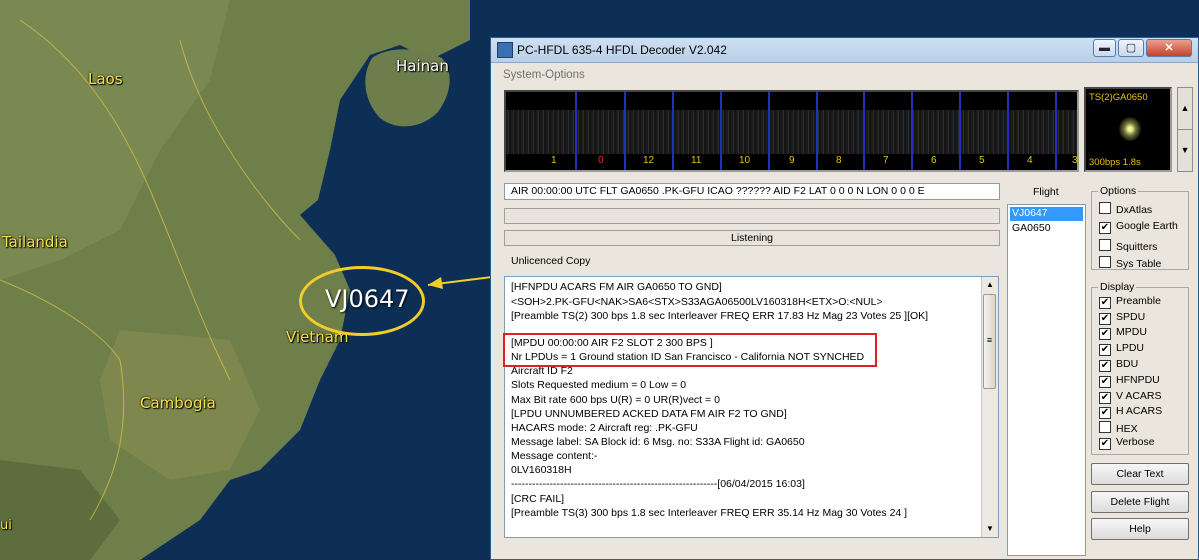 The image size is (1199, 560). What do you see at coordinates (1131, 317) in the screenshot?
I see `checkbox-label: SPDU` at bounding box center [1131, 317].